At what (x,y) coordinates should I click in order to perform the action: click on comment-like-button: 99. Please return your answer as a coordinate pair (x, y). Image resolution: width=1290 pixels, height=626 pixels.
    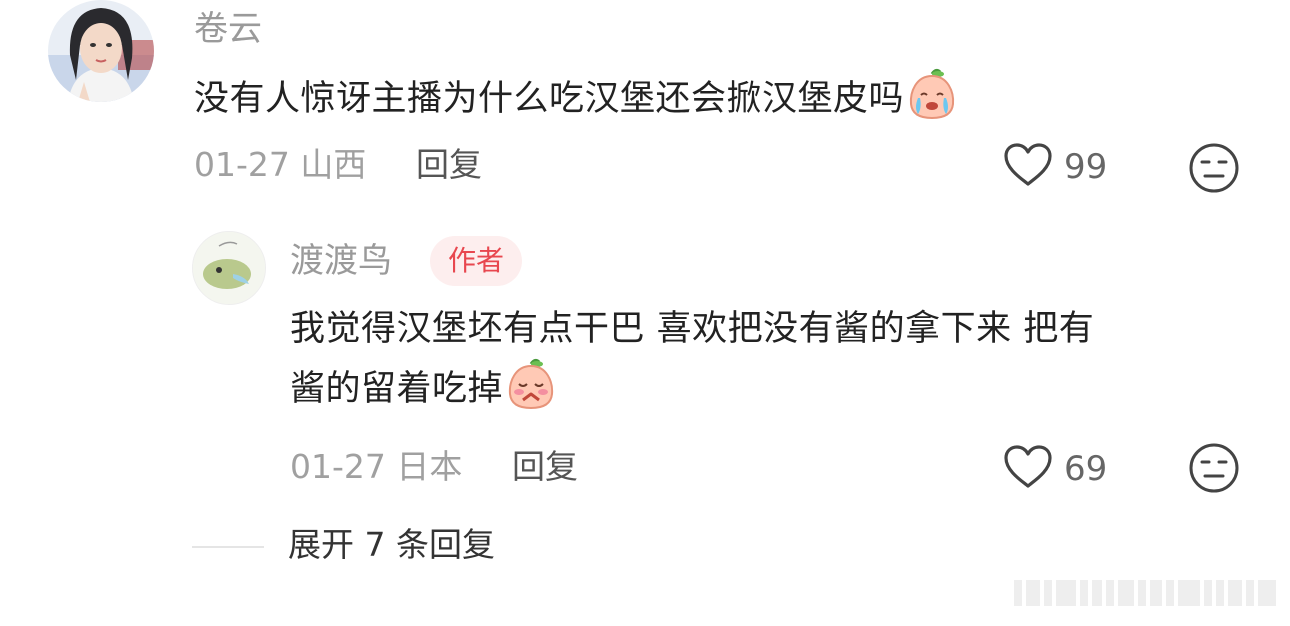
    Looking at the image, I should click on (1054, 167).